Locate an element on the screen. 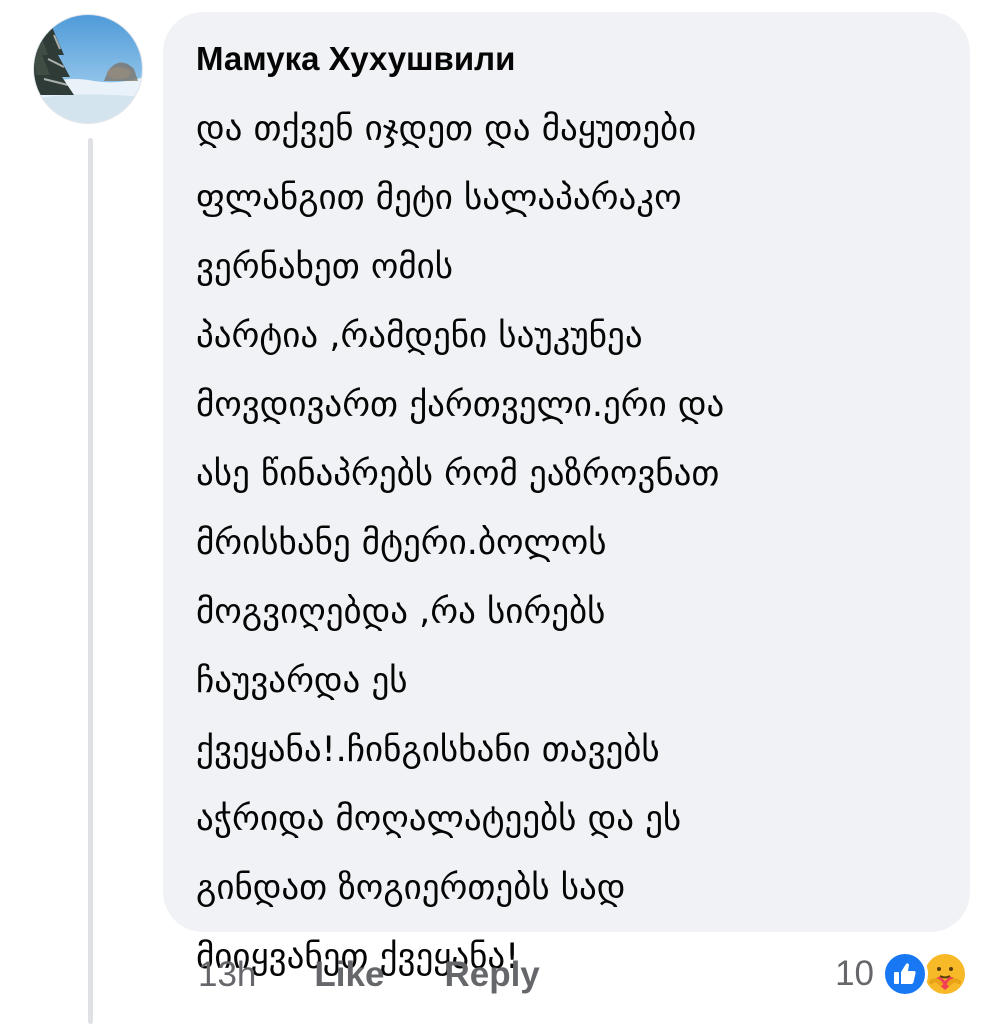 The image size is (1004, 1024). comment-line: მოვდივართ ქართველი.ერი და is located at coordinates (460, 405).